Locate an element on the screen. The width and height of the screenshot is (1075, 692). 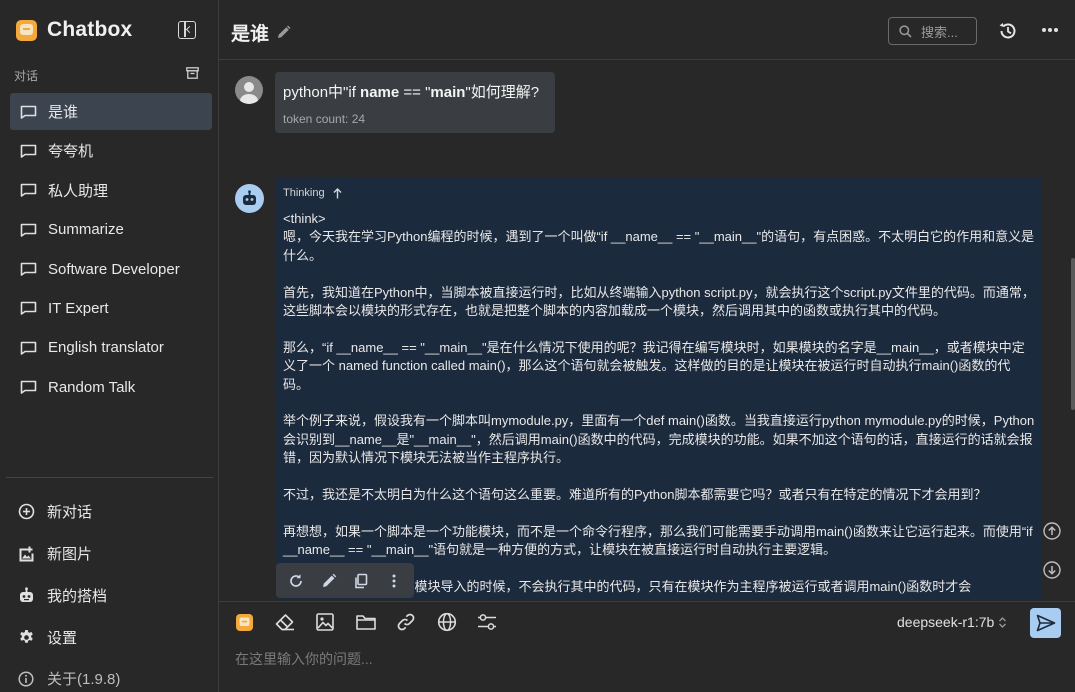
conversation-item: 私人助理 is located at coordinates (111, 190).